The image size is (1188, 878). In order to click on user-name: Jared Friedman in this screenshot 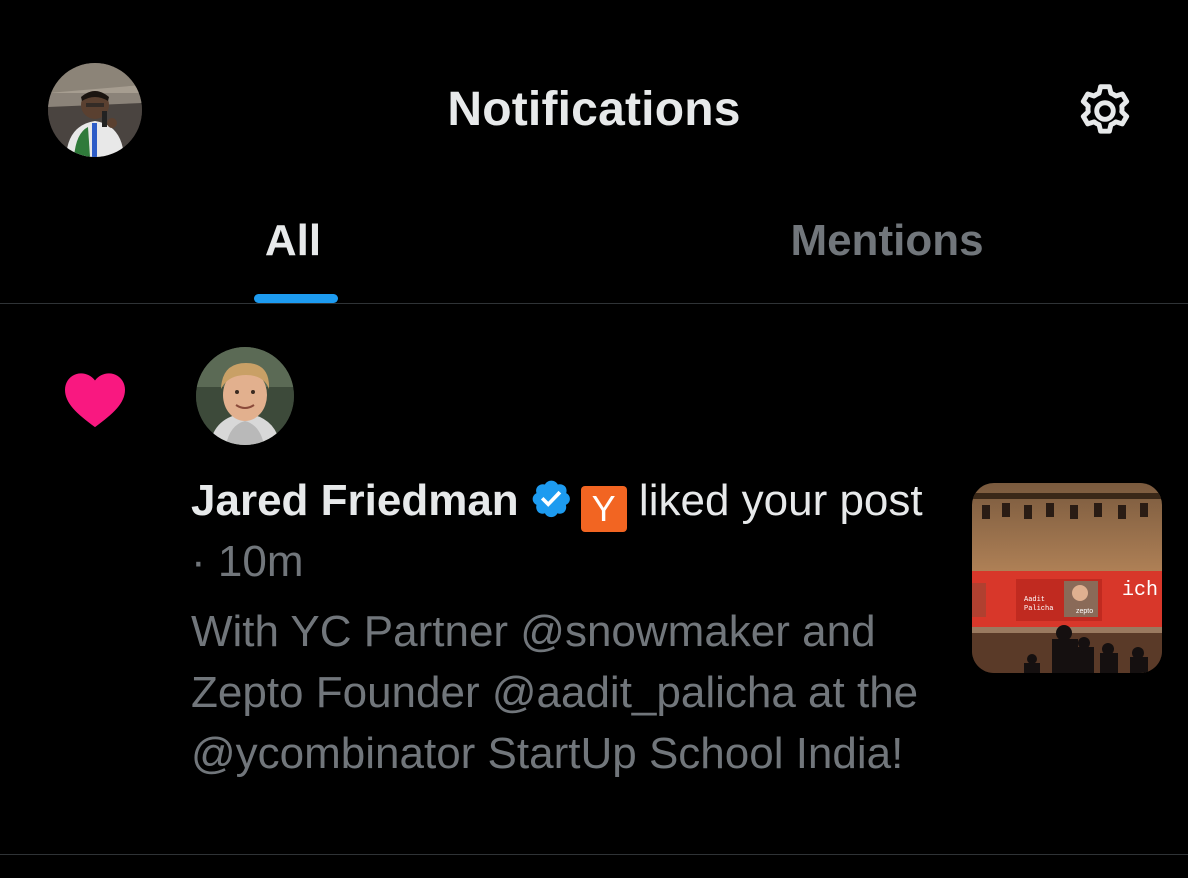, I will do `click(355, 500)`.